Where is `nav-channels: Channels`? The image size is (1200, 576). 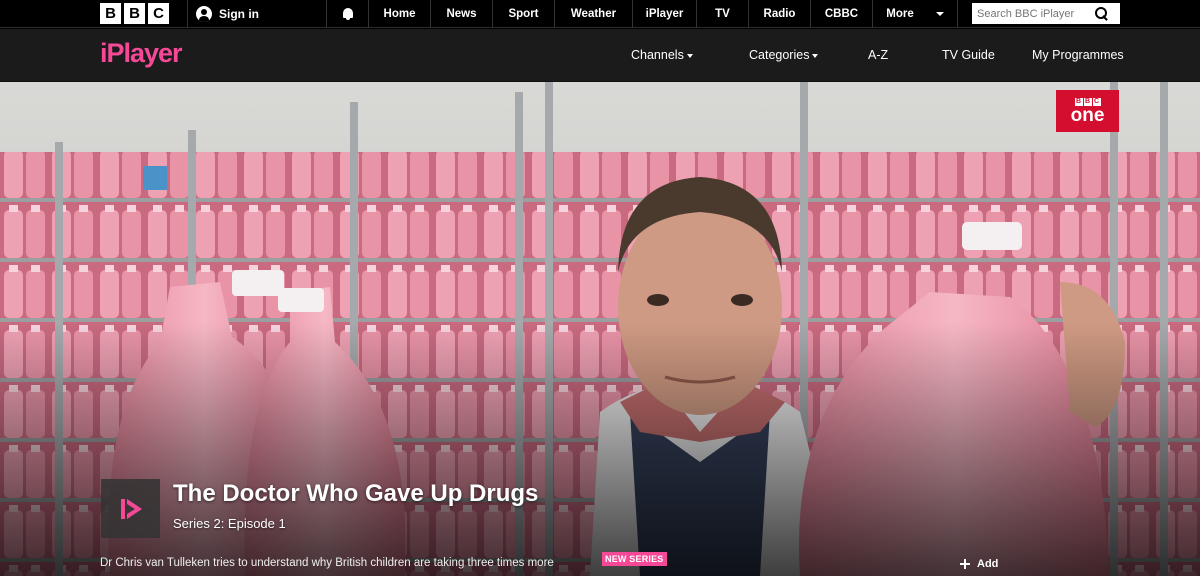 nav-channels: Channels is located at coordinates (662, 55).